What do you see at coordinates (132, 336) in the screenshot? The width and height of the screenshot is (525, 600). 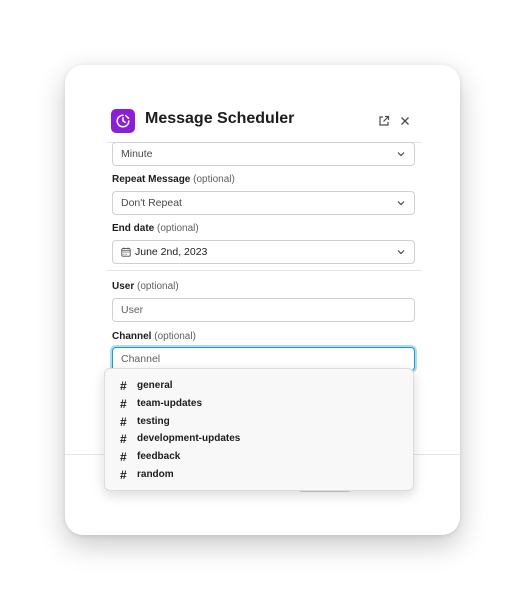 I see `channel-label-text: Channel` at bounding box center [132, 336].